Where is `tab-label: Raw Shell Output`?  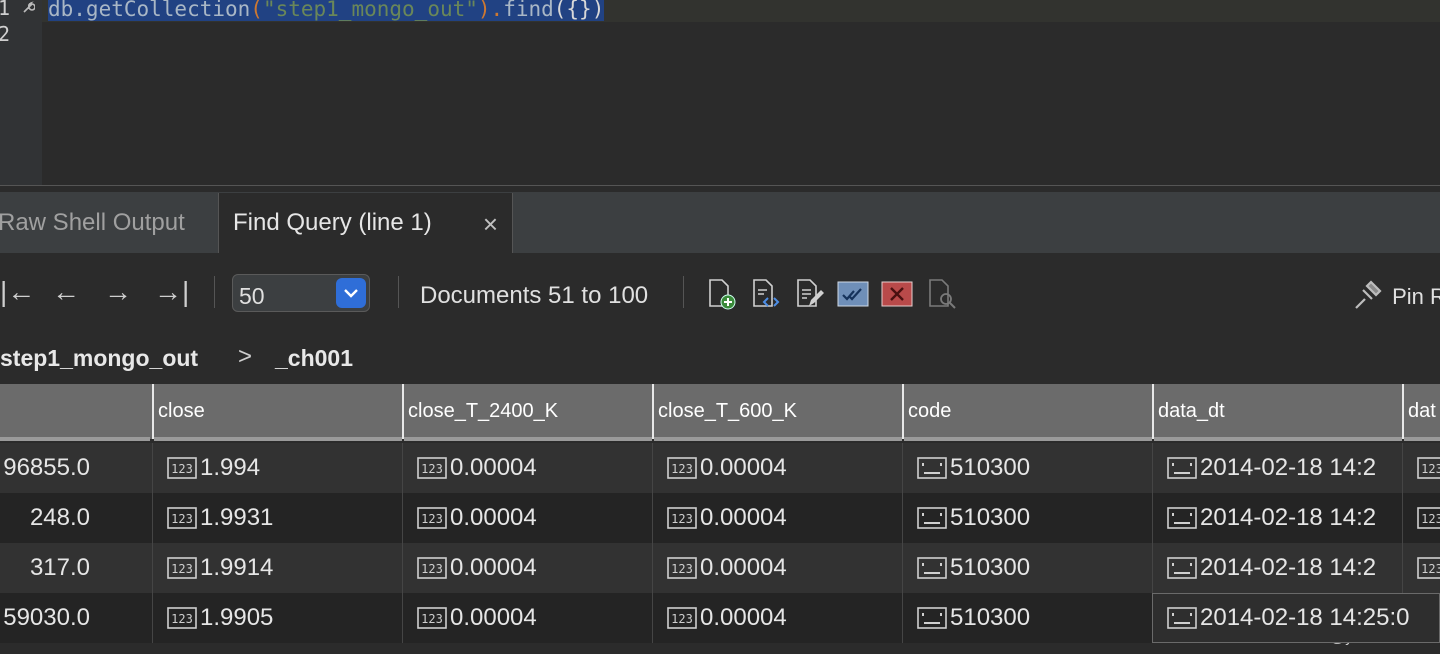 tab-label: Raw Shell Output is located at coordinates (92, 222).